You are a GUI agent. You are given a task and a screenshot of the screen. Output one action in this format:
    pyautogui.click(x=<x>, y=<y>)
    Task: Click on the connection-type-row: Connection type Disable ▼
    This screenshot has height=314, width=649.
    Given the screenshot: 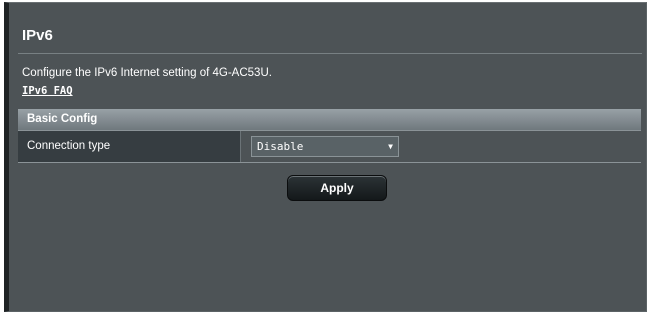 What is the action you would take?
    pyautogui.click(x=329, y=146)
    